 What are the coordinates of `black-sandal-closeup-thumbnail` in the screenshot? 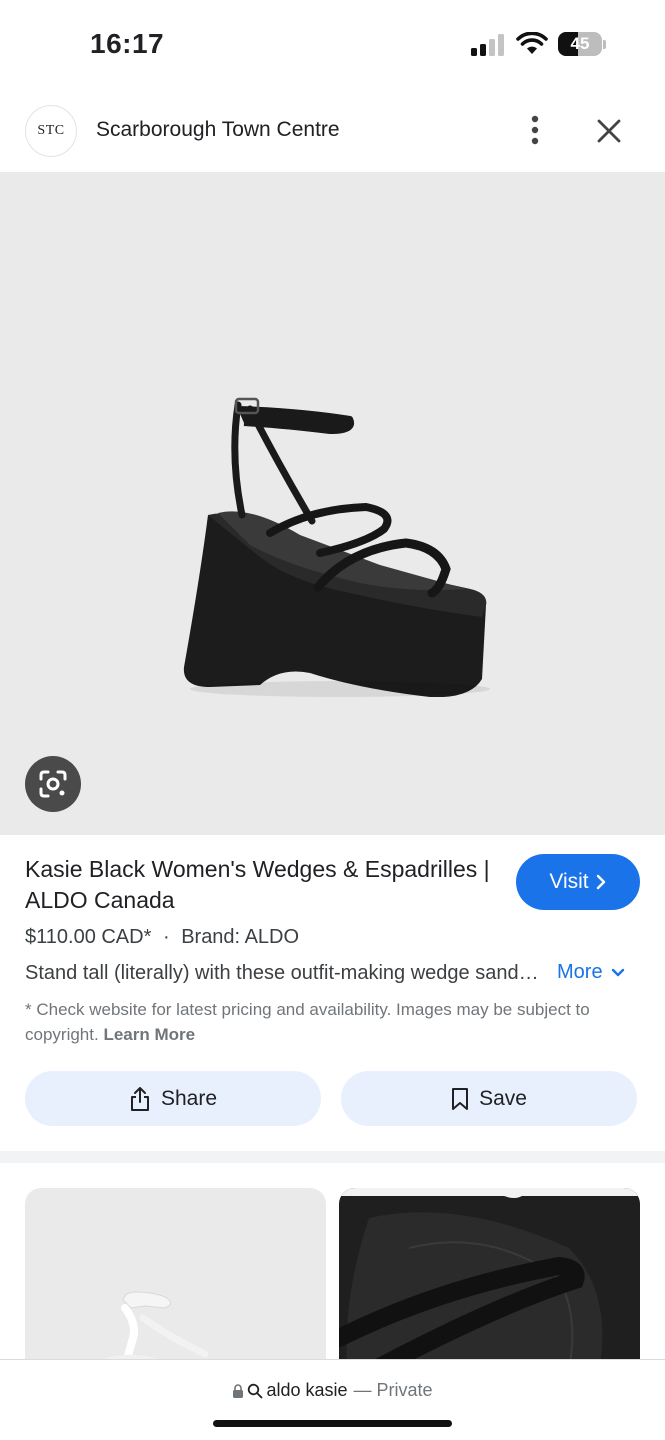 It's located at (489, 1288).